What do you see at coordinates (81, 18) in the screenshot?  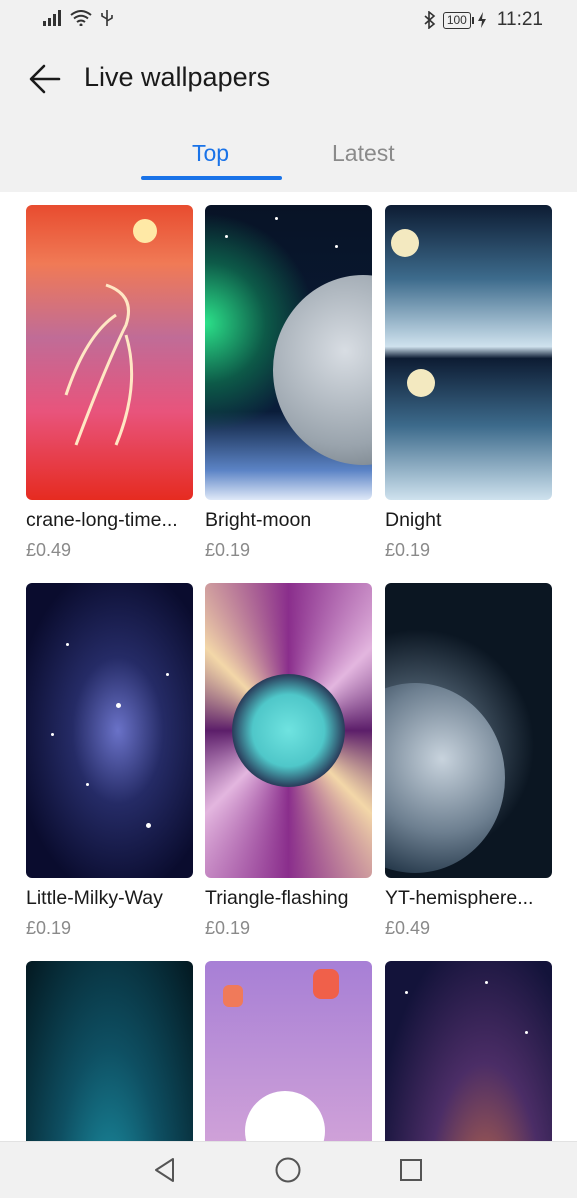 I see `wifi-icon` at bounding box center [81, 18].